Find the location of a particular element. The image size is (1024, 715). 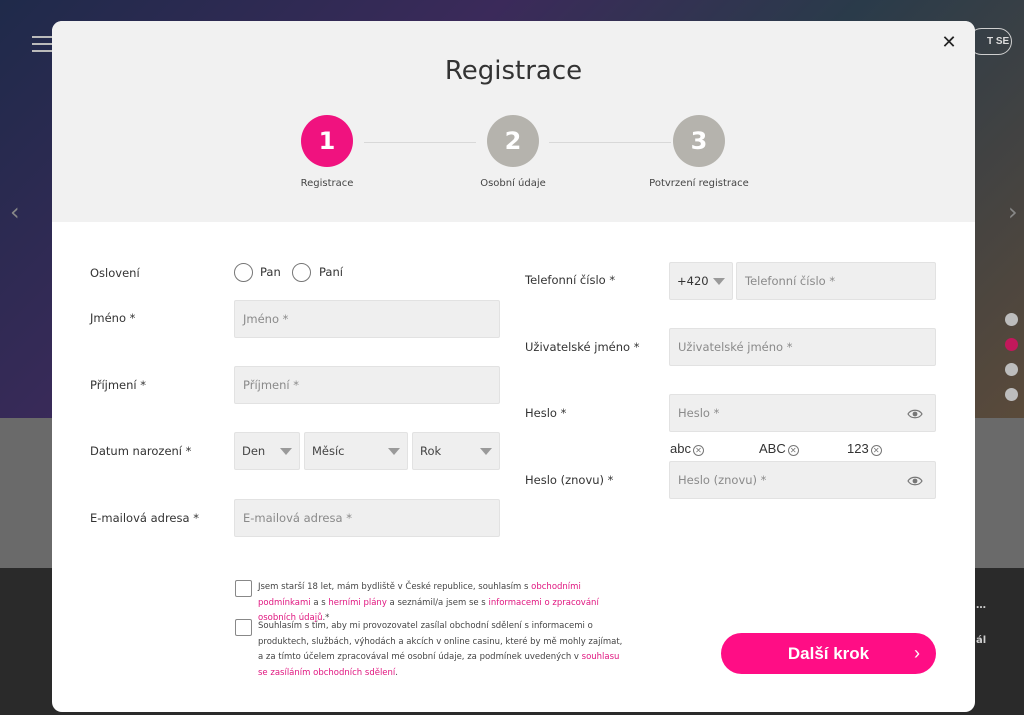

last-name-label: Příjmení * is located at coordinates (118, 385).